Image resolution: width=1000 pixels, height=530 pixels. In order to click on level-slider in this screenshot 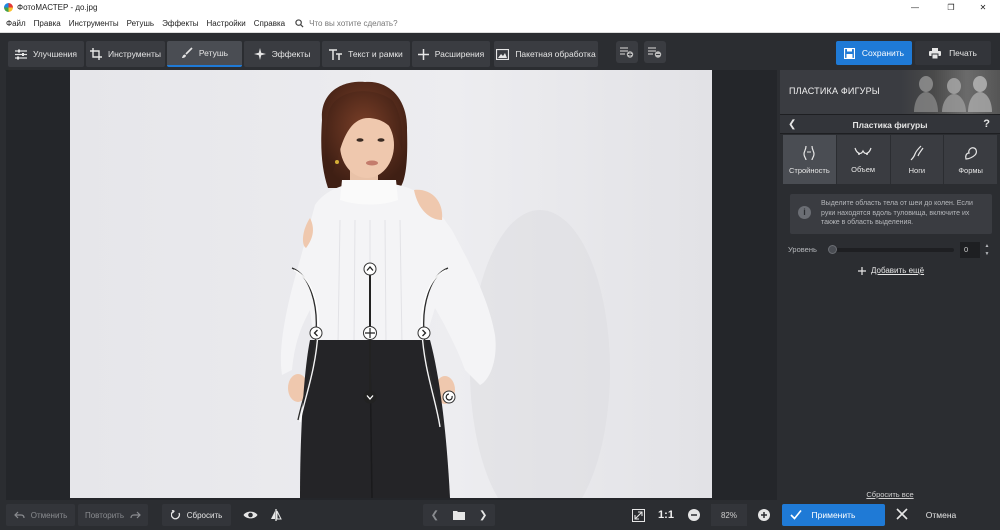, I will do `click(892, 250)`.